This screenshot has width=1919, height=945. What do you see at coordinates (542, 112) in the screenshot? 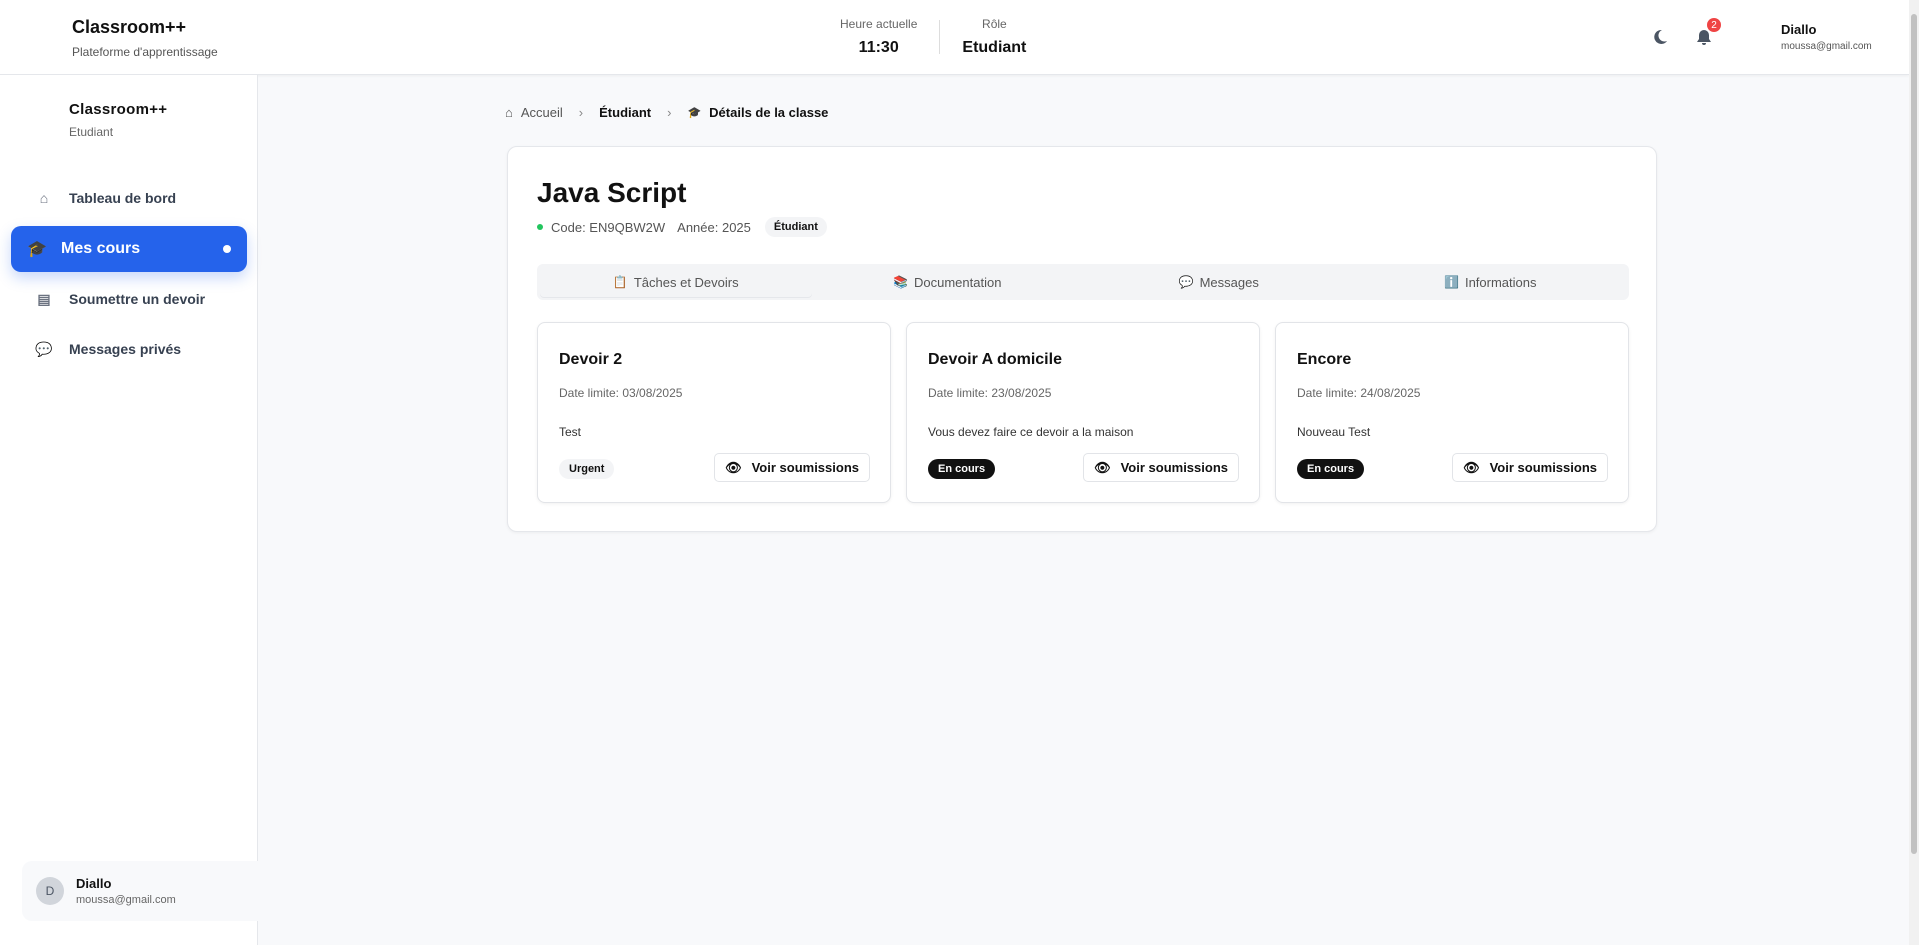
I see `breadcrumb-home: Accueil` at bounding box center [542, 112].